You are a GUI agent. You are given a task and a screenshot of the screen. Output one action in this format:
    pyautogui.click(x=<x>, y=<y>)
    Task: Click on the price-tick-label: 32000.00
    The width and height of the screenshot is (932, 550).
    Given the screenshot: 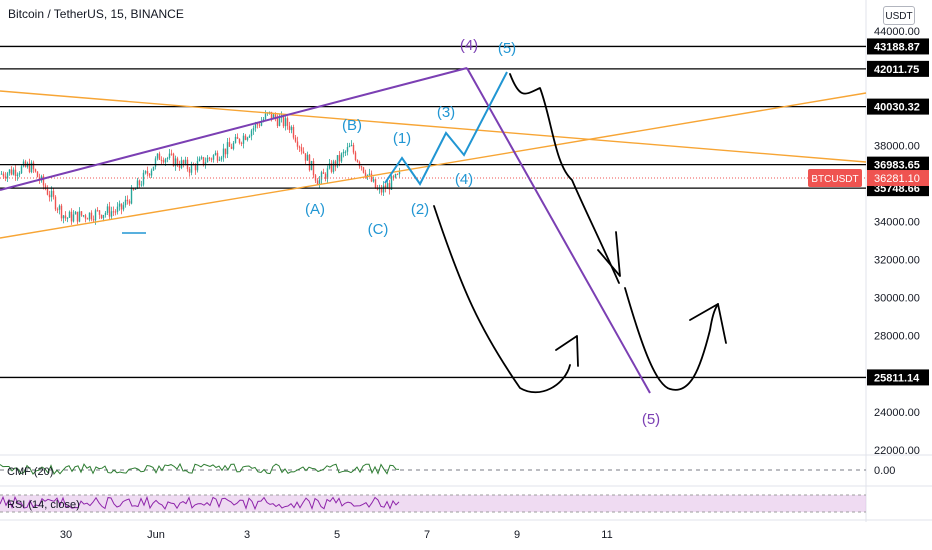 What is the action you would take?
    pyautogui.click(x=897, y=261)
    